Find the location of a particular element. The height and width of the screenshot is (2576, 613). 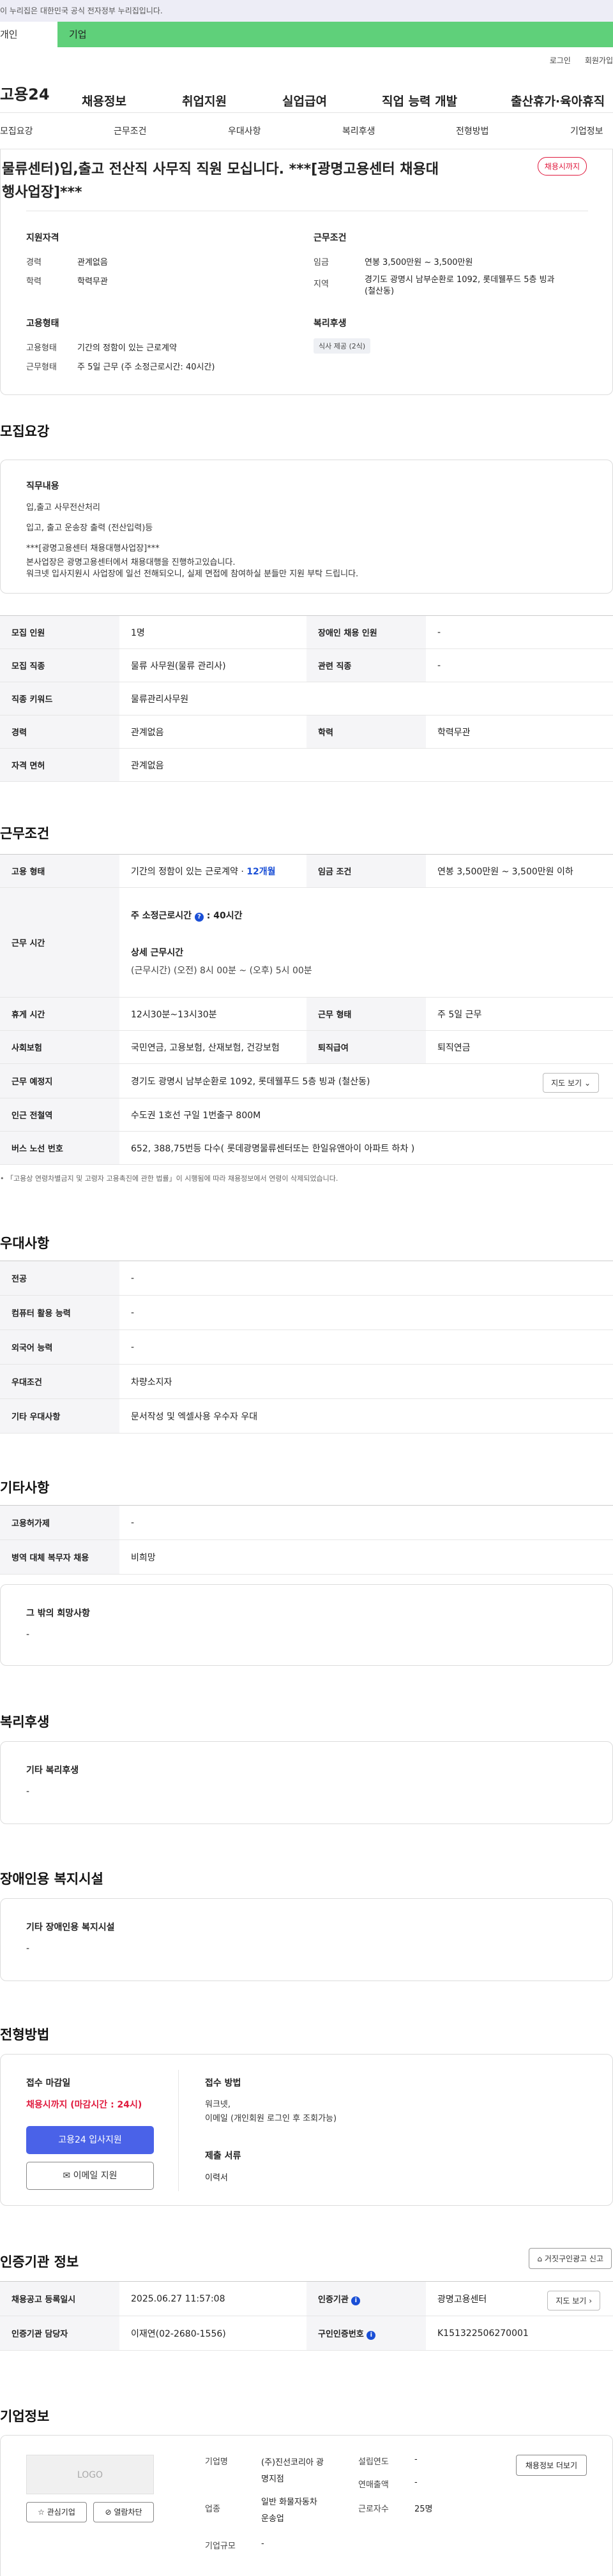

table-row: 직종 키워드 물류관리사무원 is located at coordinates (306, 698).